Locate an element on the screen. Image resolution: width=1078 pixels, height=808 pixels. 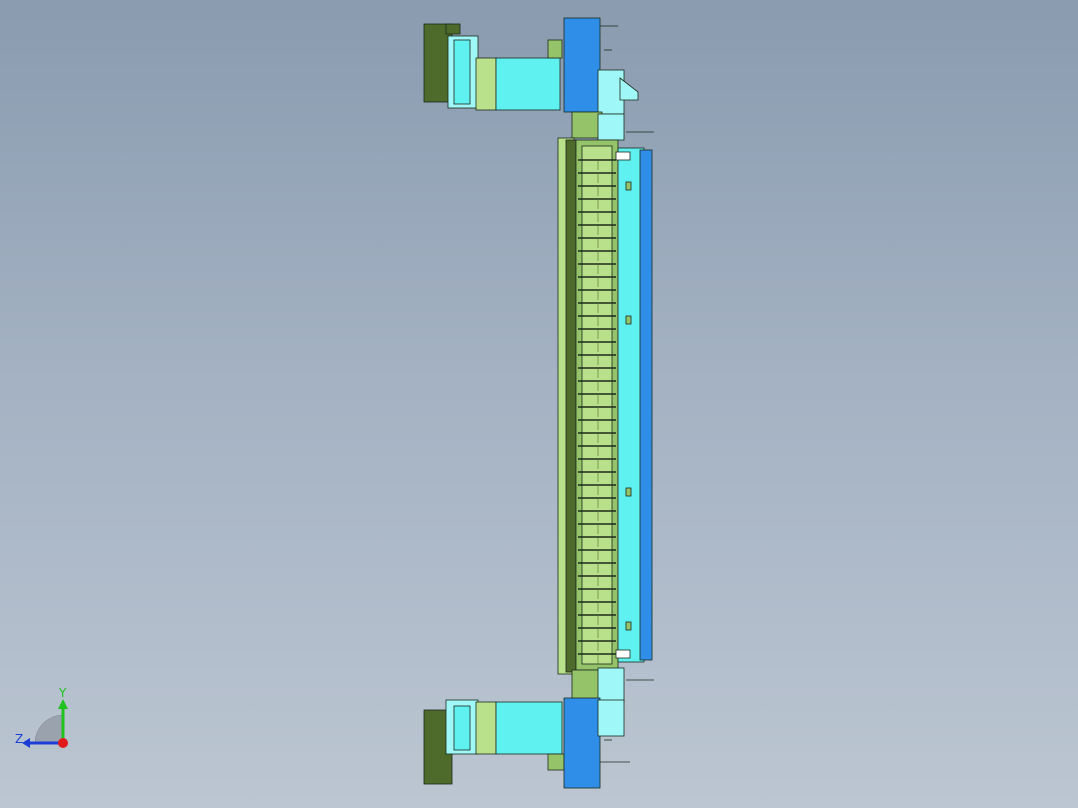
coordinate-triad: Y Z is located at coordinates (41, 717).